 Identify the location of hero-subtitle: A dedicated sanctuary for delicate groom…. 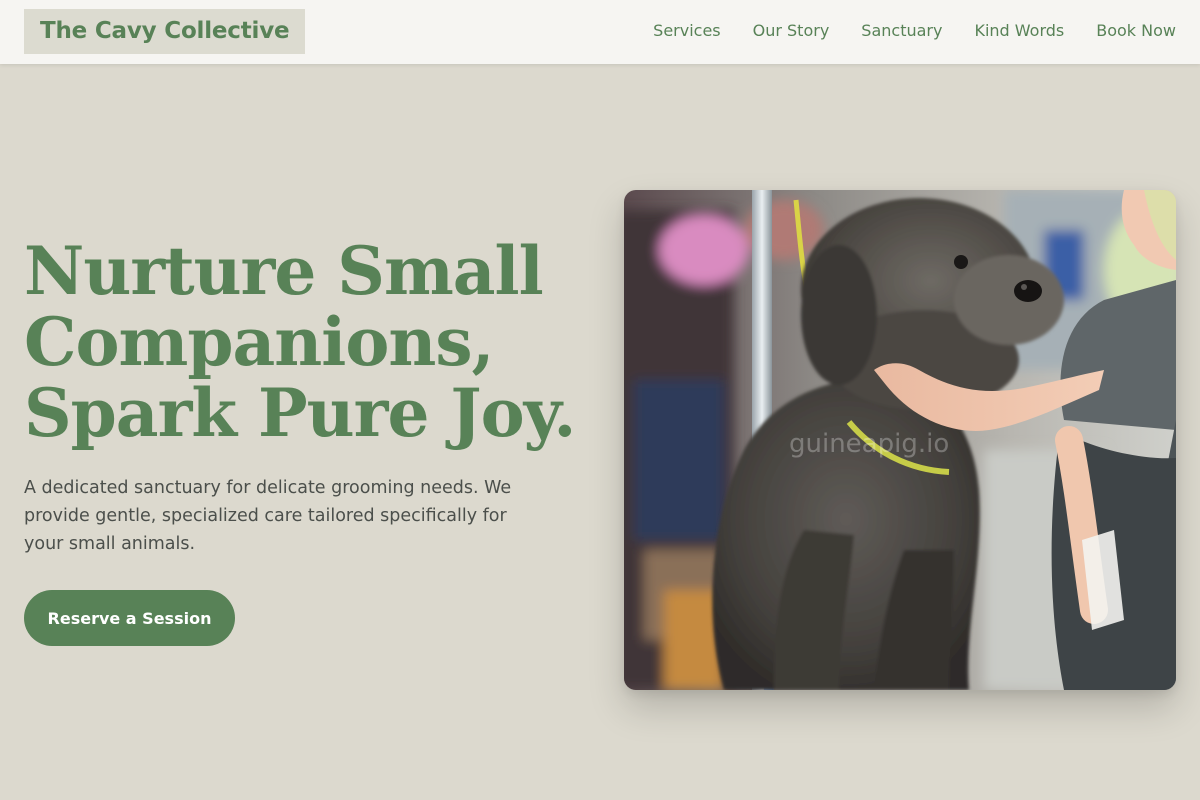
(268, 516).